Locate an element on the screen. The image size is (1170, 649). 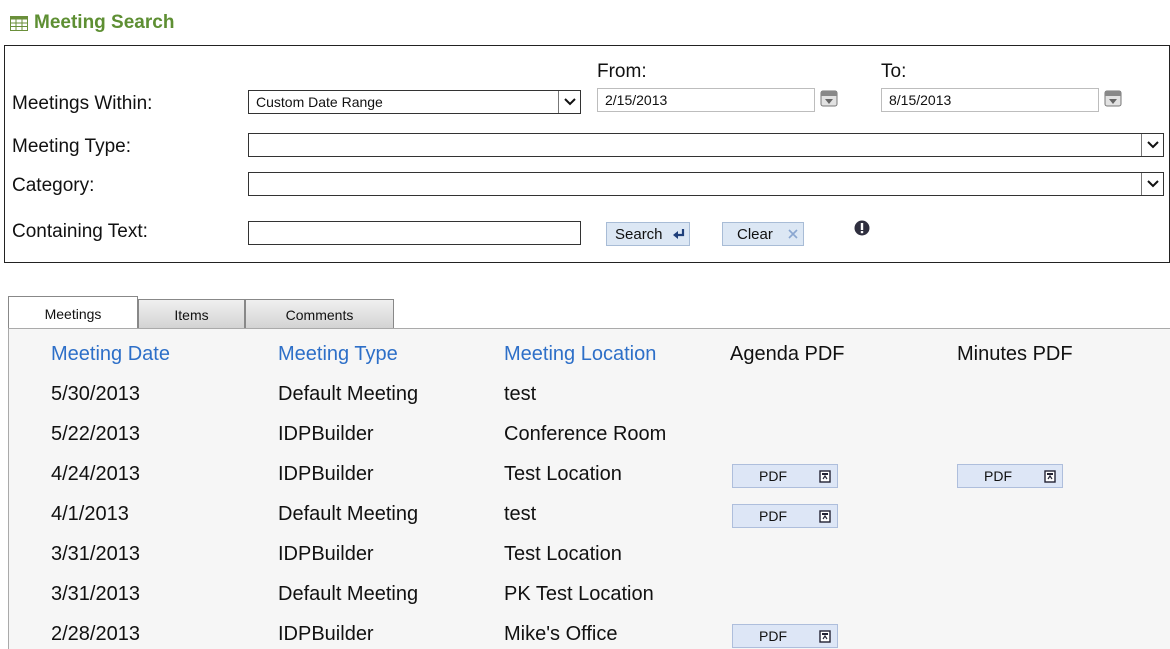
search-button-label: Search is located at coordinates (639, 234).